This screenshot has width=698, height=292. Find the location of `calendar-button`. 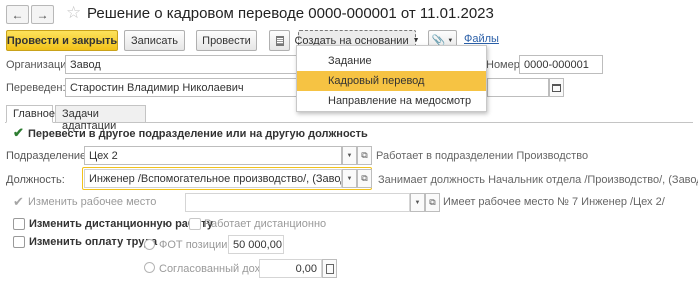

calendar-button is located at coordinates (556, 87).